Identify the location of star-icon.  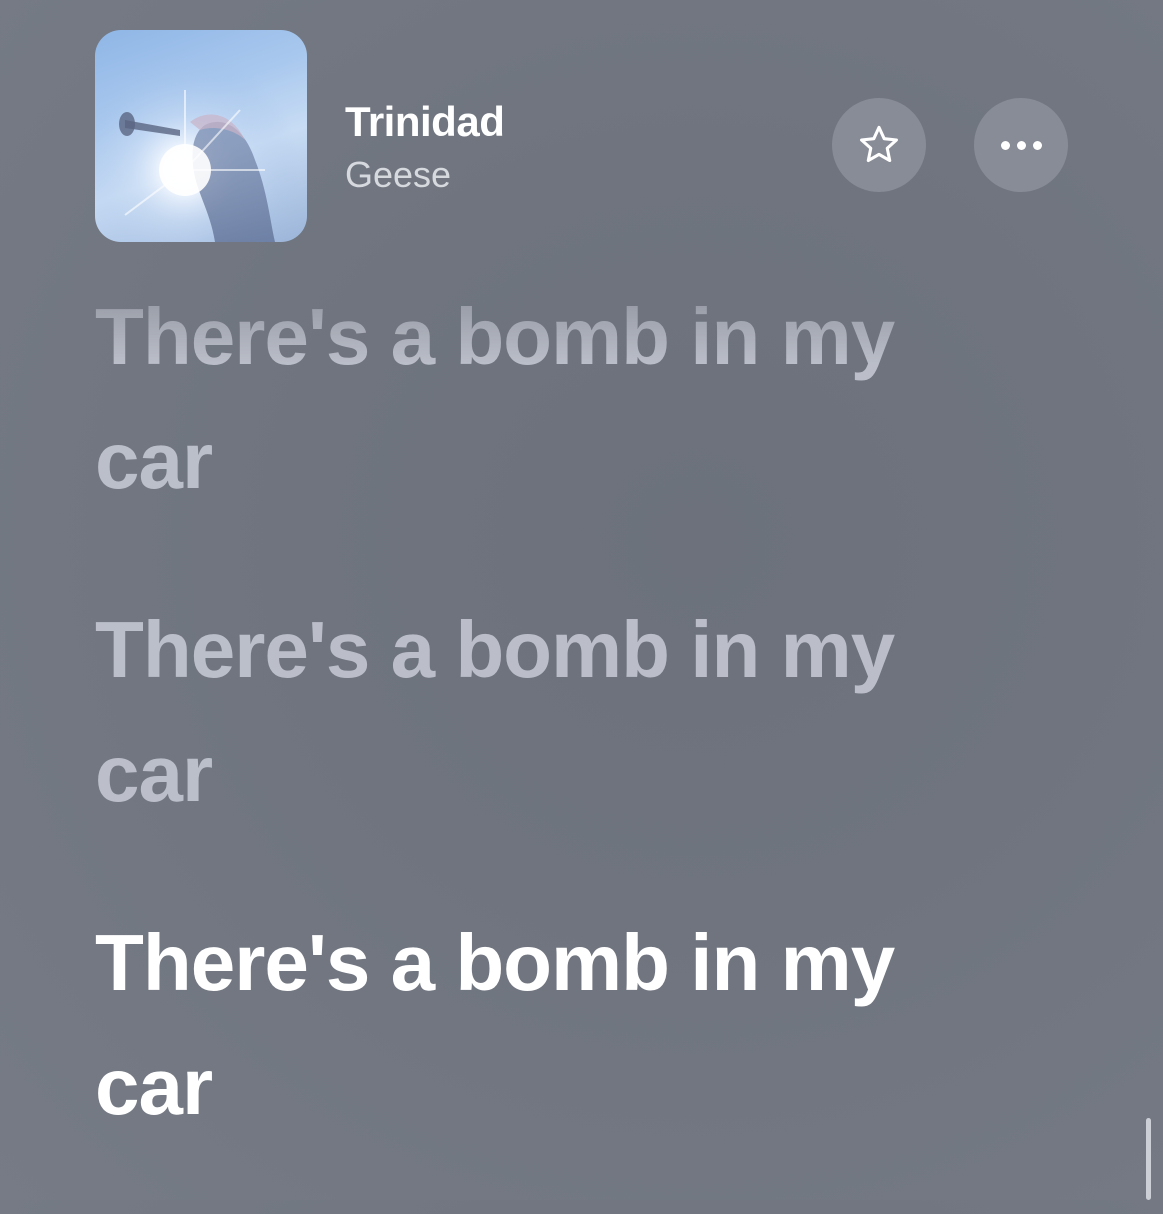
(879, 144).